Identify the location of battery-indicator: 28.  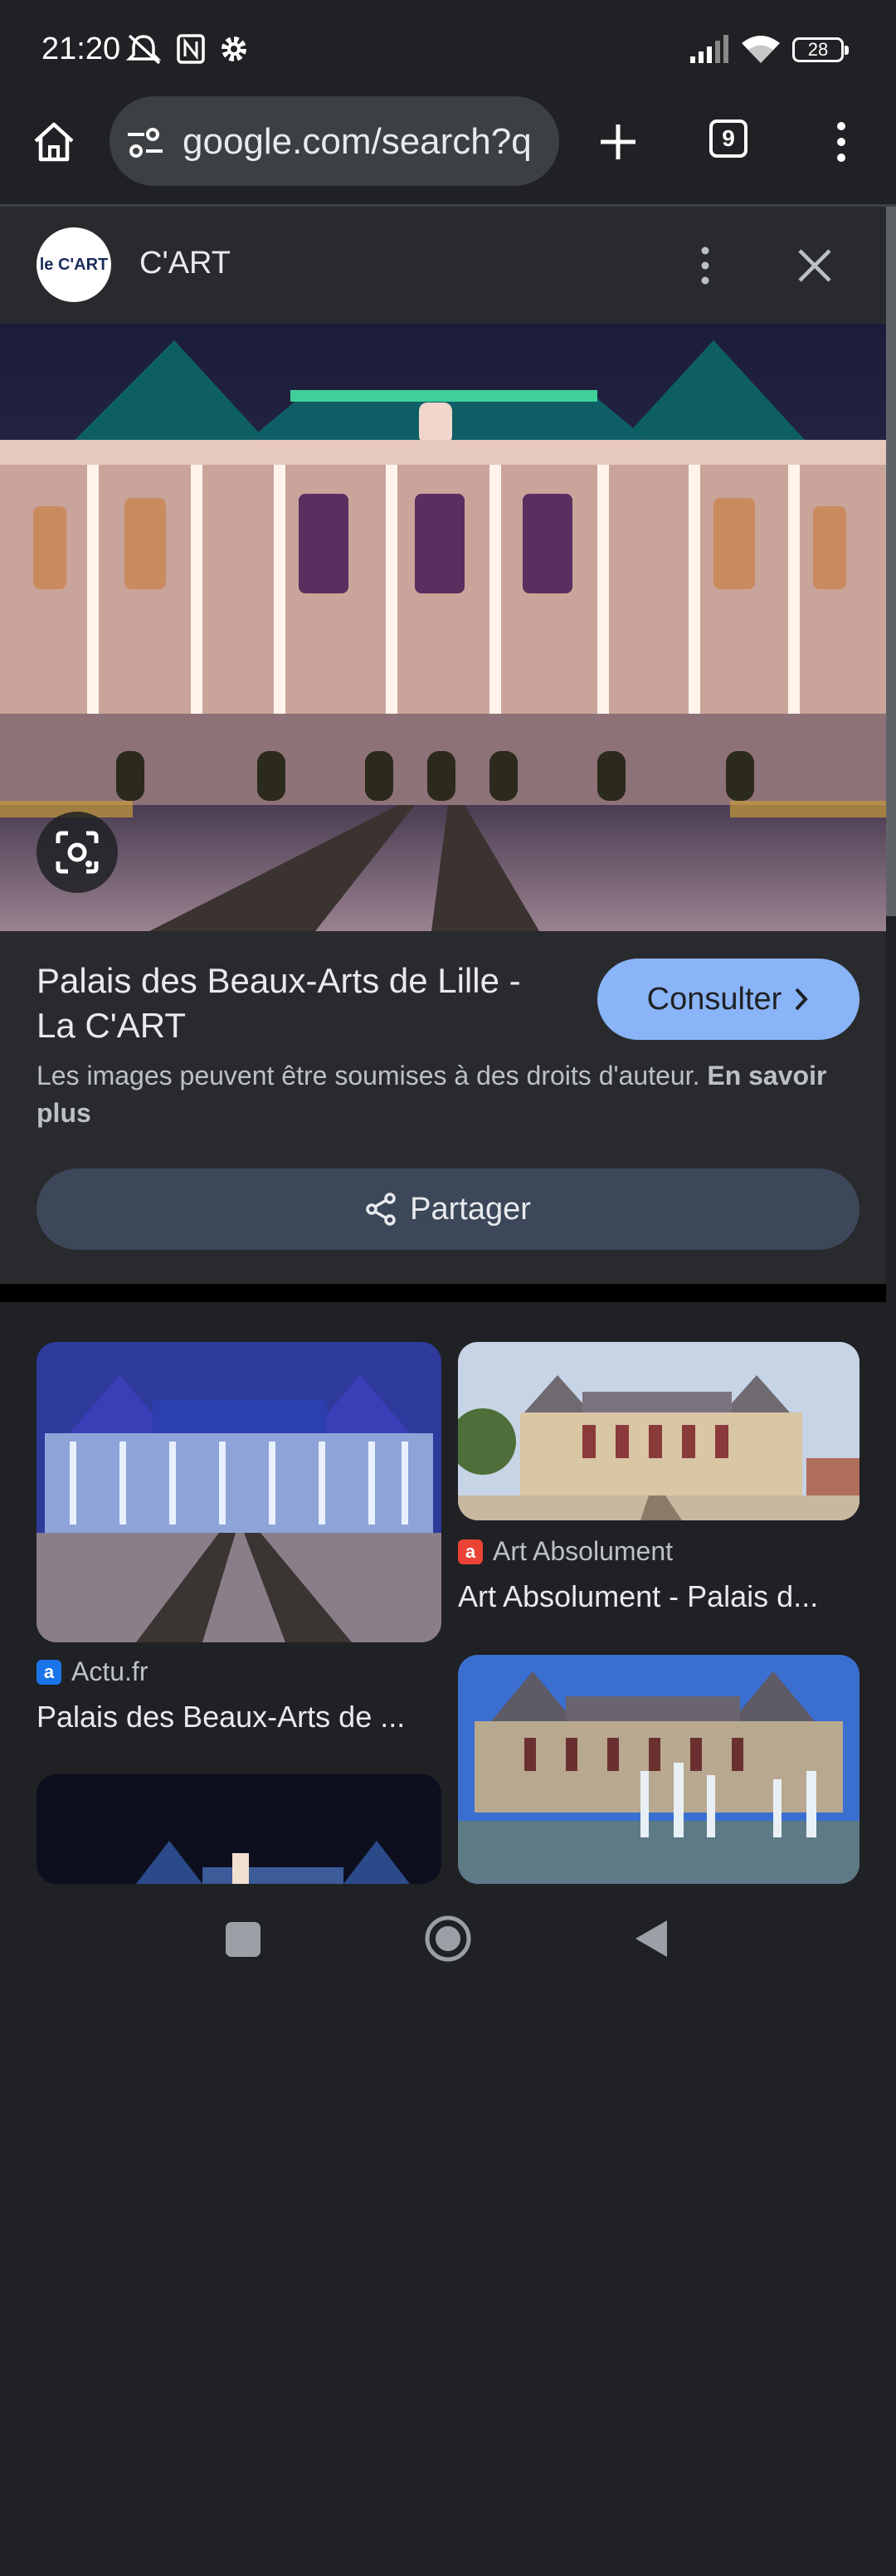
(820, 50).